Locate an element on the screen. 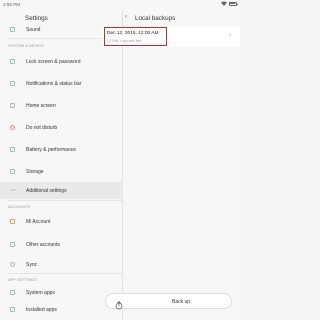 The image size is (320, 320). sidebar-item-label: Additional settings is located at coordinates (46, 190).